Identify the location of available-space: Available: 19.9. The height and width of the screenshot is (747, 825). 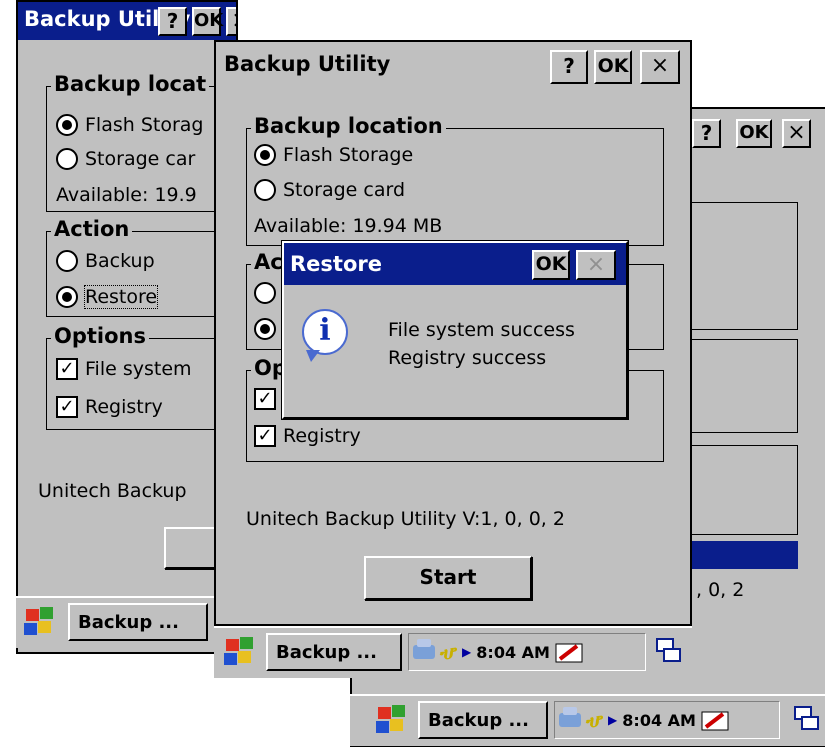
(126, 195).